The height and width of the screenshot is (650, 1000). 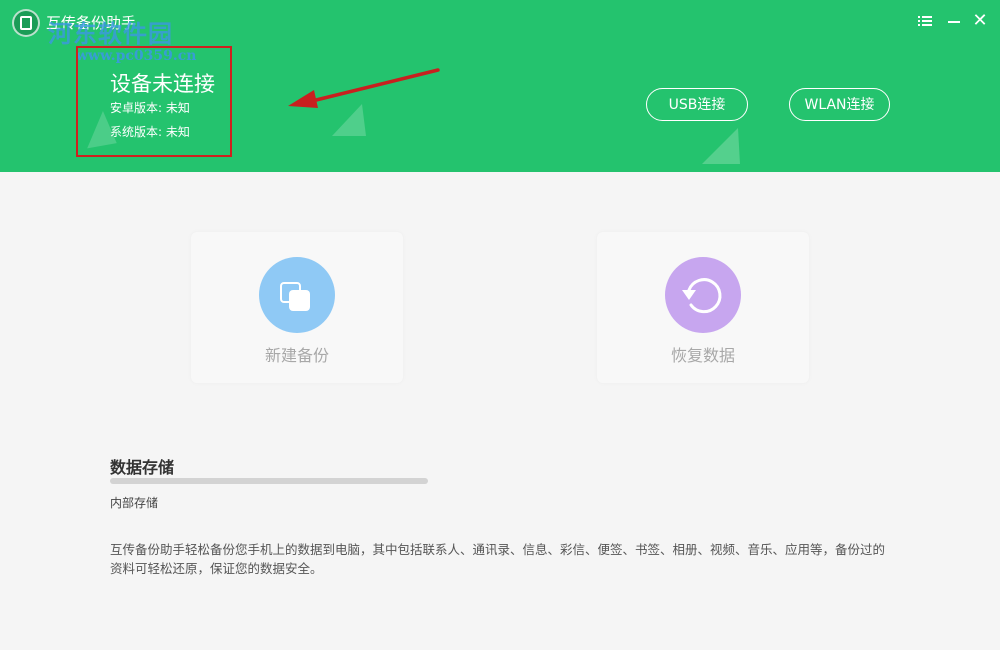 I want to click on watermark-text: 河东软件园, so click(x=110, y=33).